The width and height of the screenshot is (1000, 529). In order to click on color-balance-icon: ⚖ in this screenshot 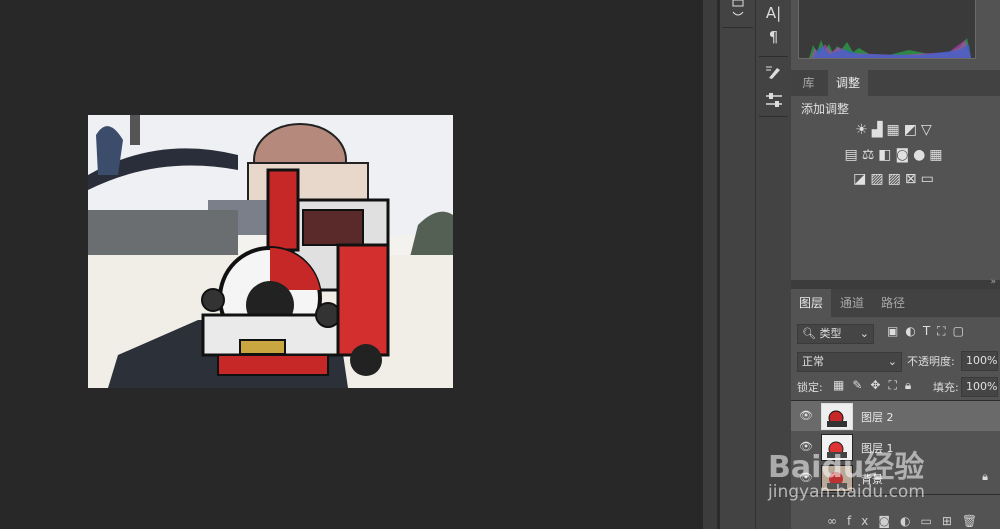, I will do `click(870, 155)`.